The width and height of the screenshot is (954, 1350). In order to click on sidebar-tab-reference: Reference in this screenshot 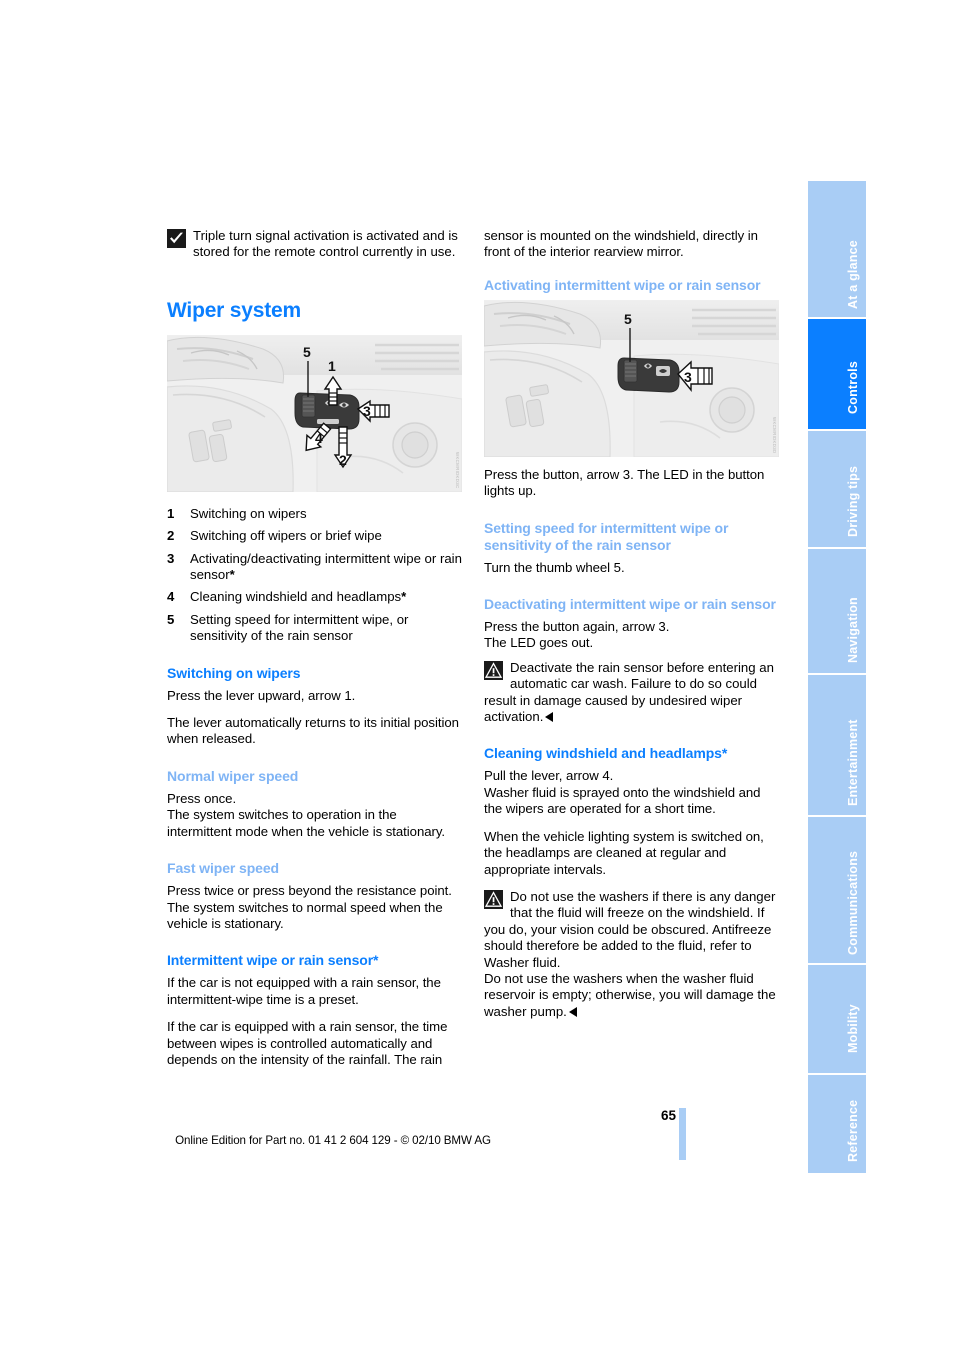, I will do `click(837, 1124)`.